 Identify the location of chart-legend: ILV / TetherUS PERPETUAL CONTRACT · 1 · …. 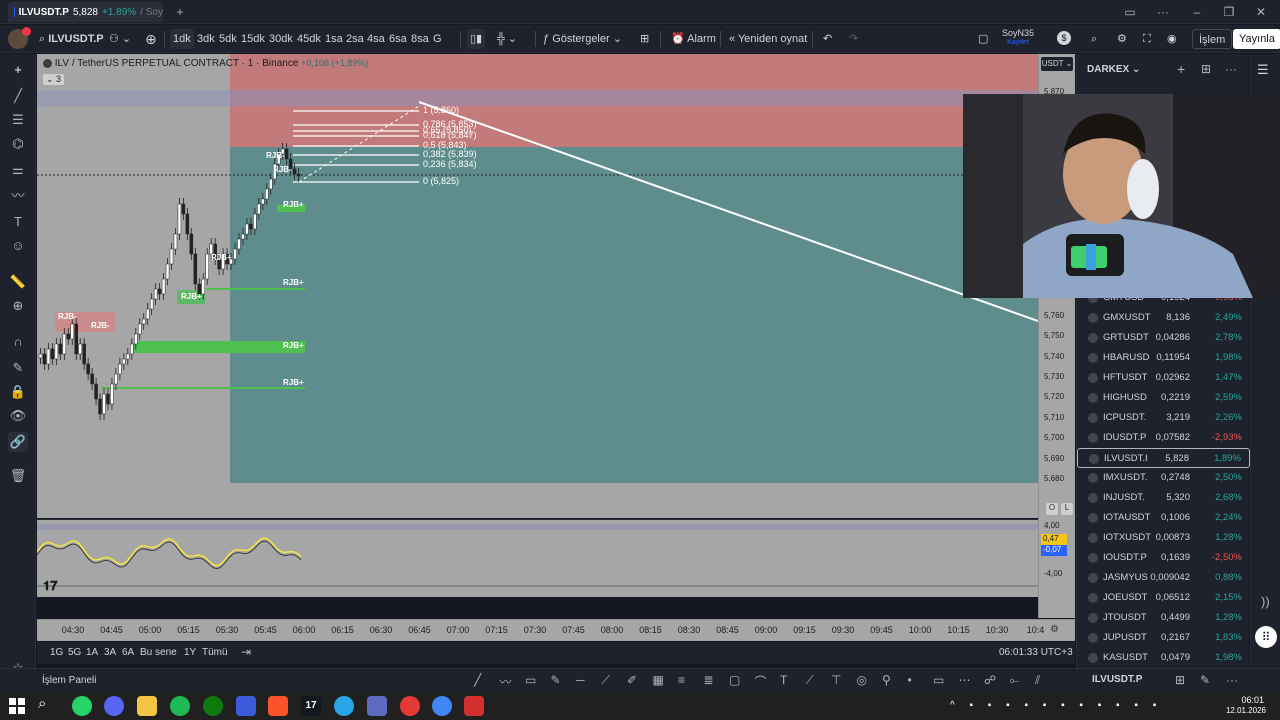
(205, 63).